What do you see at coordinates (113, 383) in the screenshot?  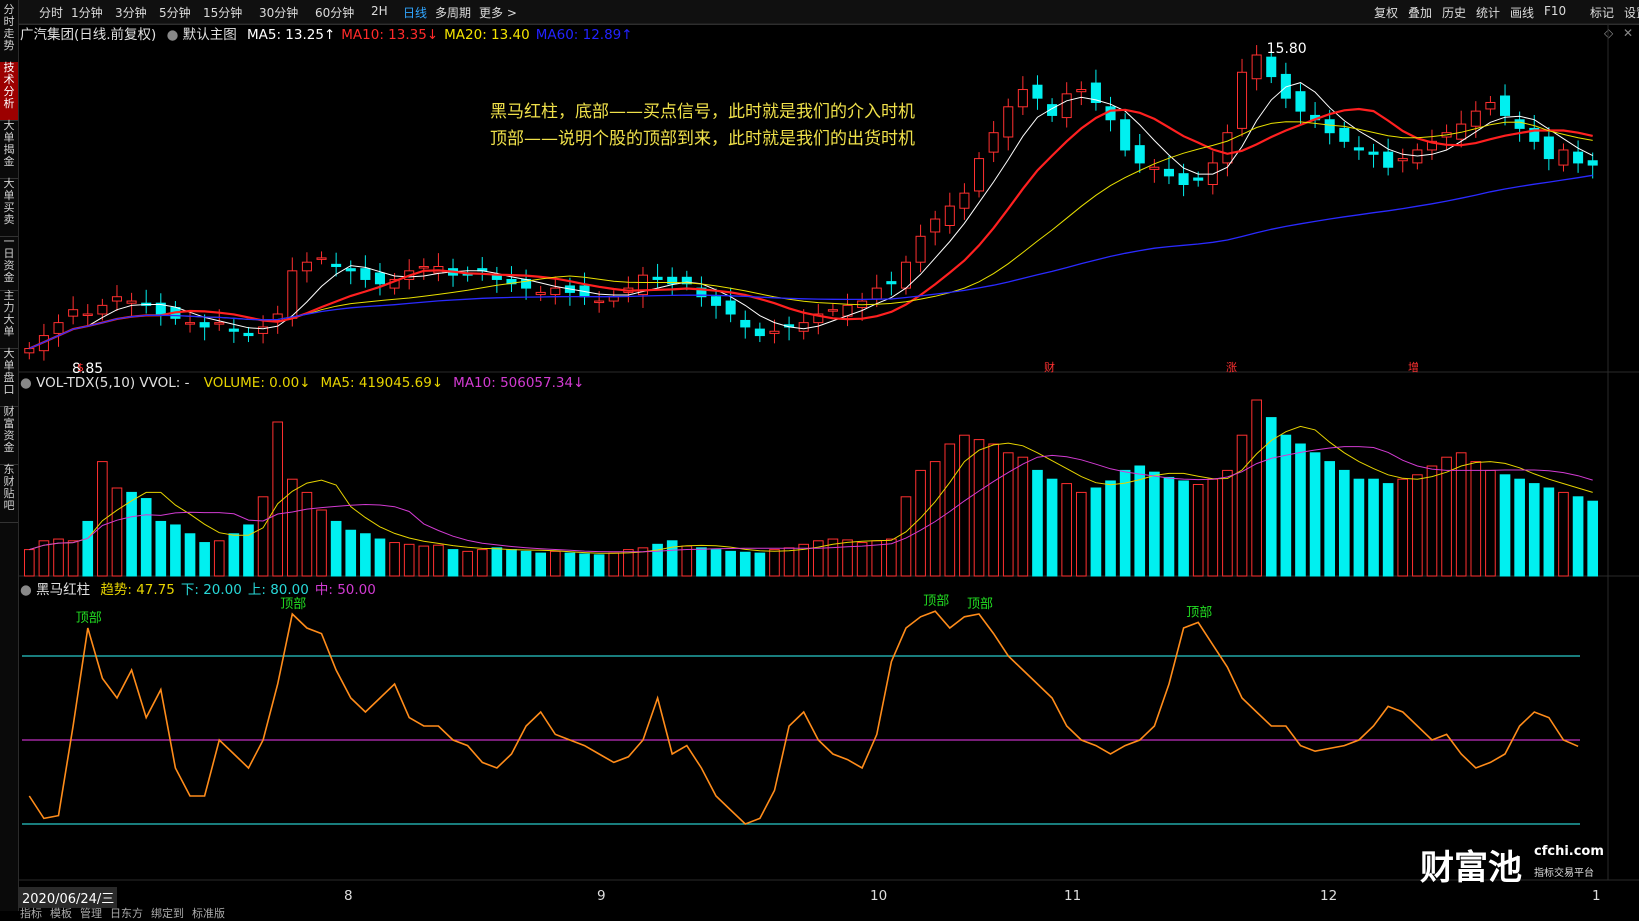 I see `volume-indicator-name: VOL-TDX(5,10) VVOL: -` at bounding box center [113, 383].